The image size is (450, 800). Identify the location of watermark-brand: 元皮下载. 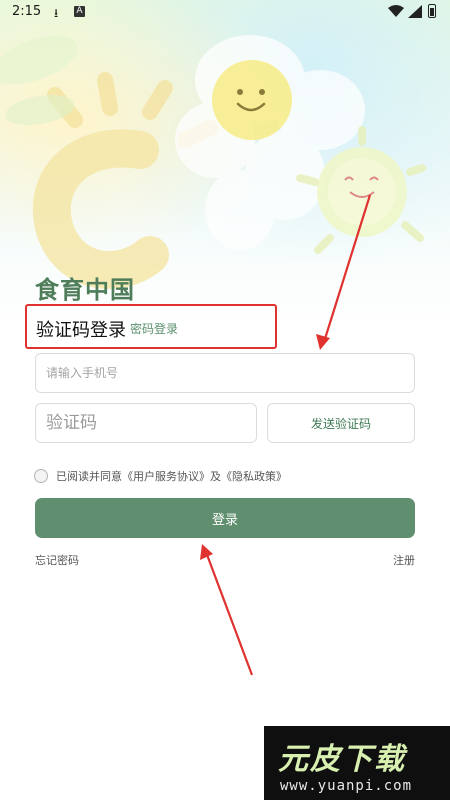
(342, 759).